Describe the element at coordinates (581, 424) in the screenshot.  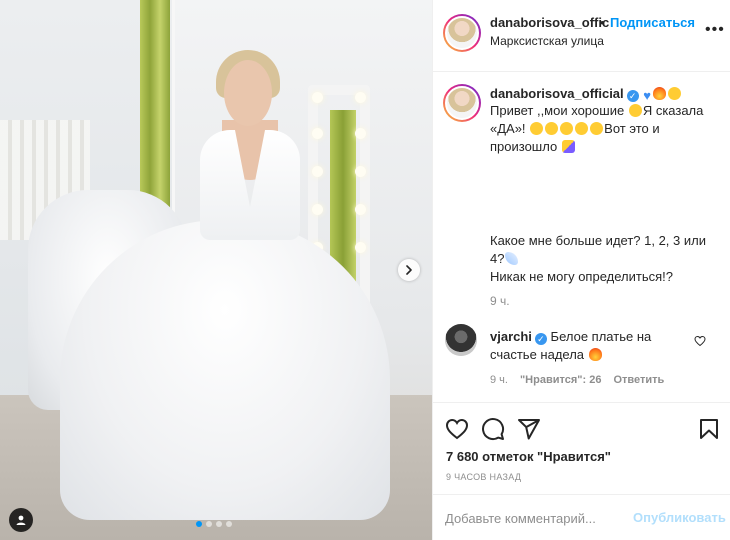
I see `post-actions` at that location.